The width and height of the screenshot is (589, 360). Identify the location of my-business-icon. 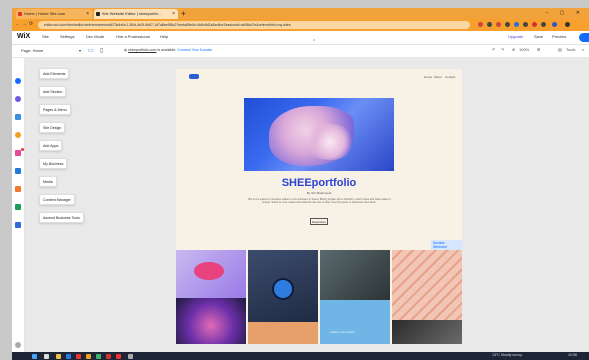
(18, 171).